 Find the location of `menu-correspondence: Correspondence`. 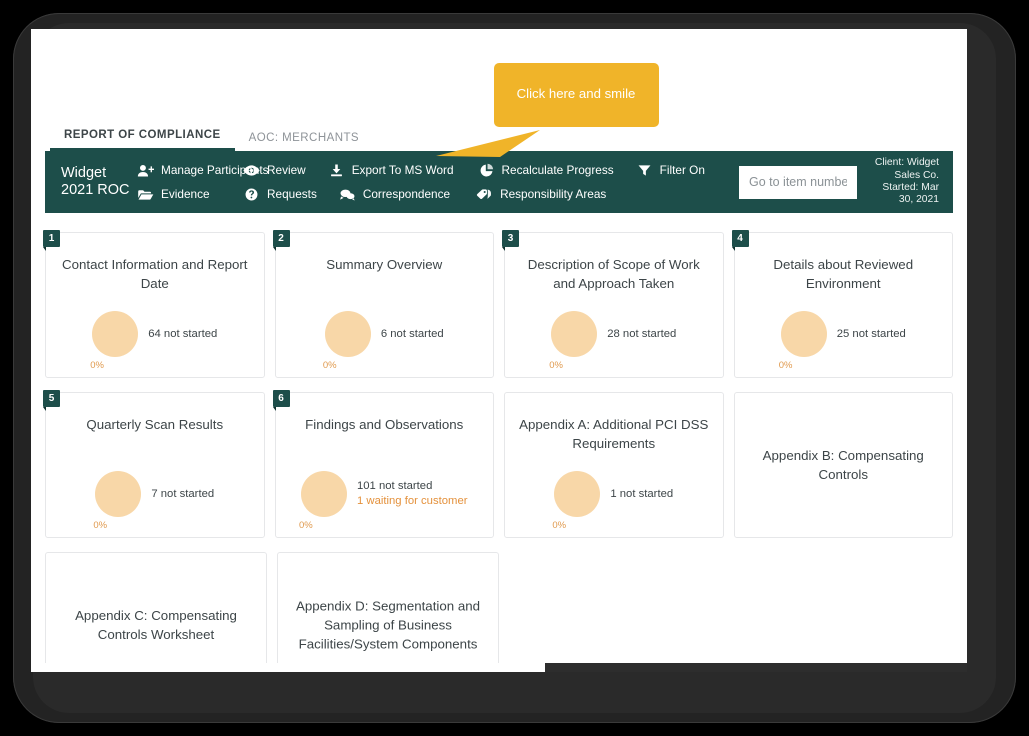

menu-correspondence: Correspondence is located at coordinates (394, 194).